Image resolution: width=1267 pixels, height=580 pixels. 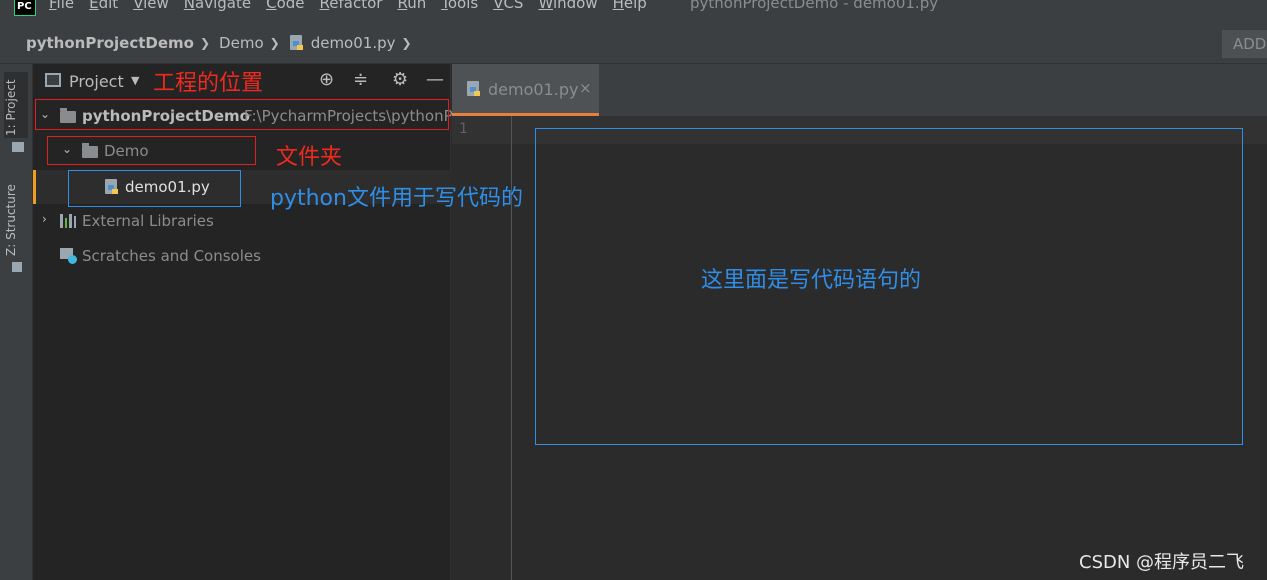 What do you see at coordinates (1244, 44) in the screenshot?
I see `add-configuration-button: ADD` at bounding box center [1244, 44].